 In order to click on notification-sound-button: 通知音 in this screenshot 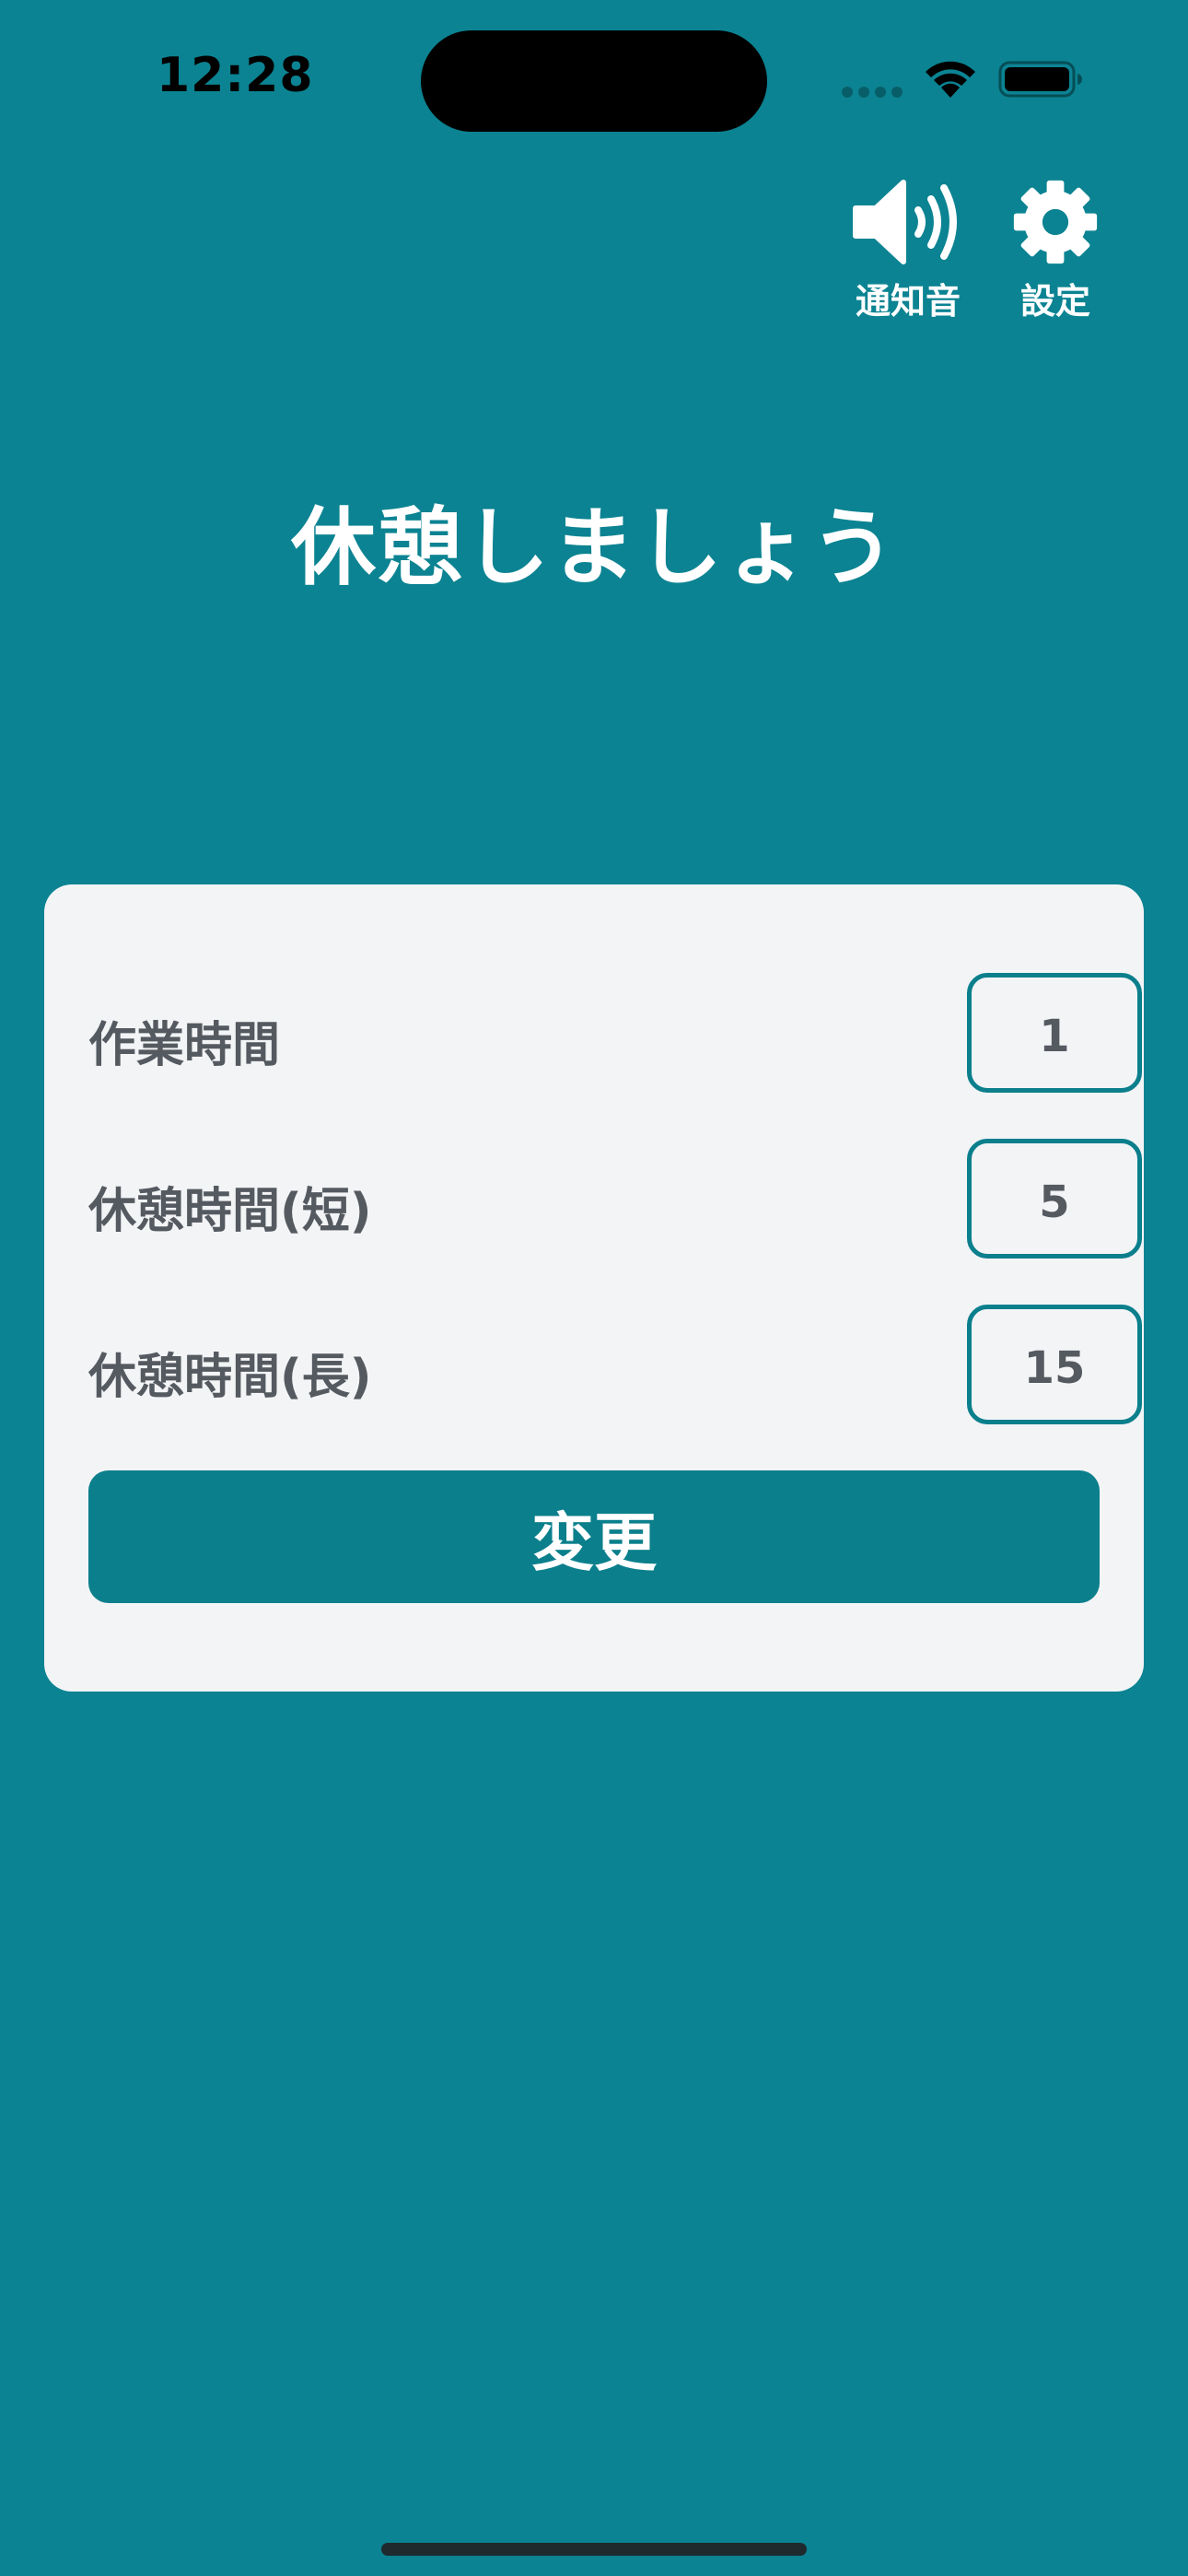, I will do `click(908, 251)`.